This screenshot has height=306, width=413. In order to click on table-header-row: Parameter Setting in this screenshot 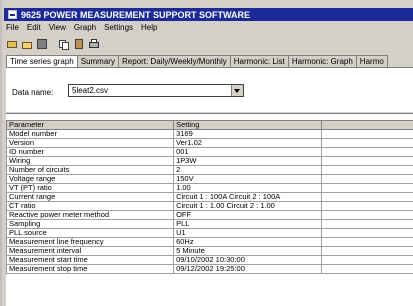, I will do `click(209, 125)`.